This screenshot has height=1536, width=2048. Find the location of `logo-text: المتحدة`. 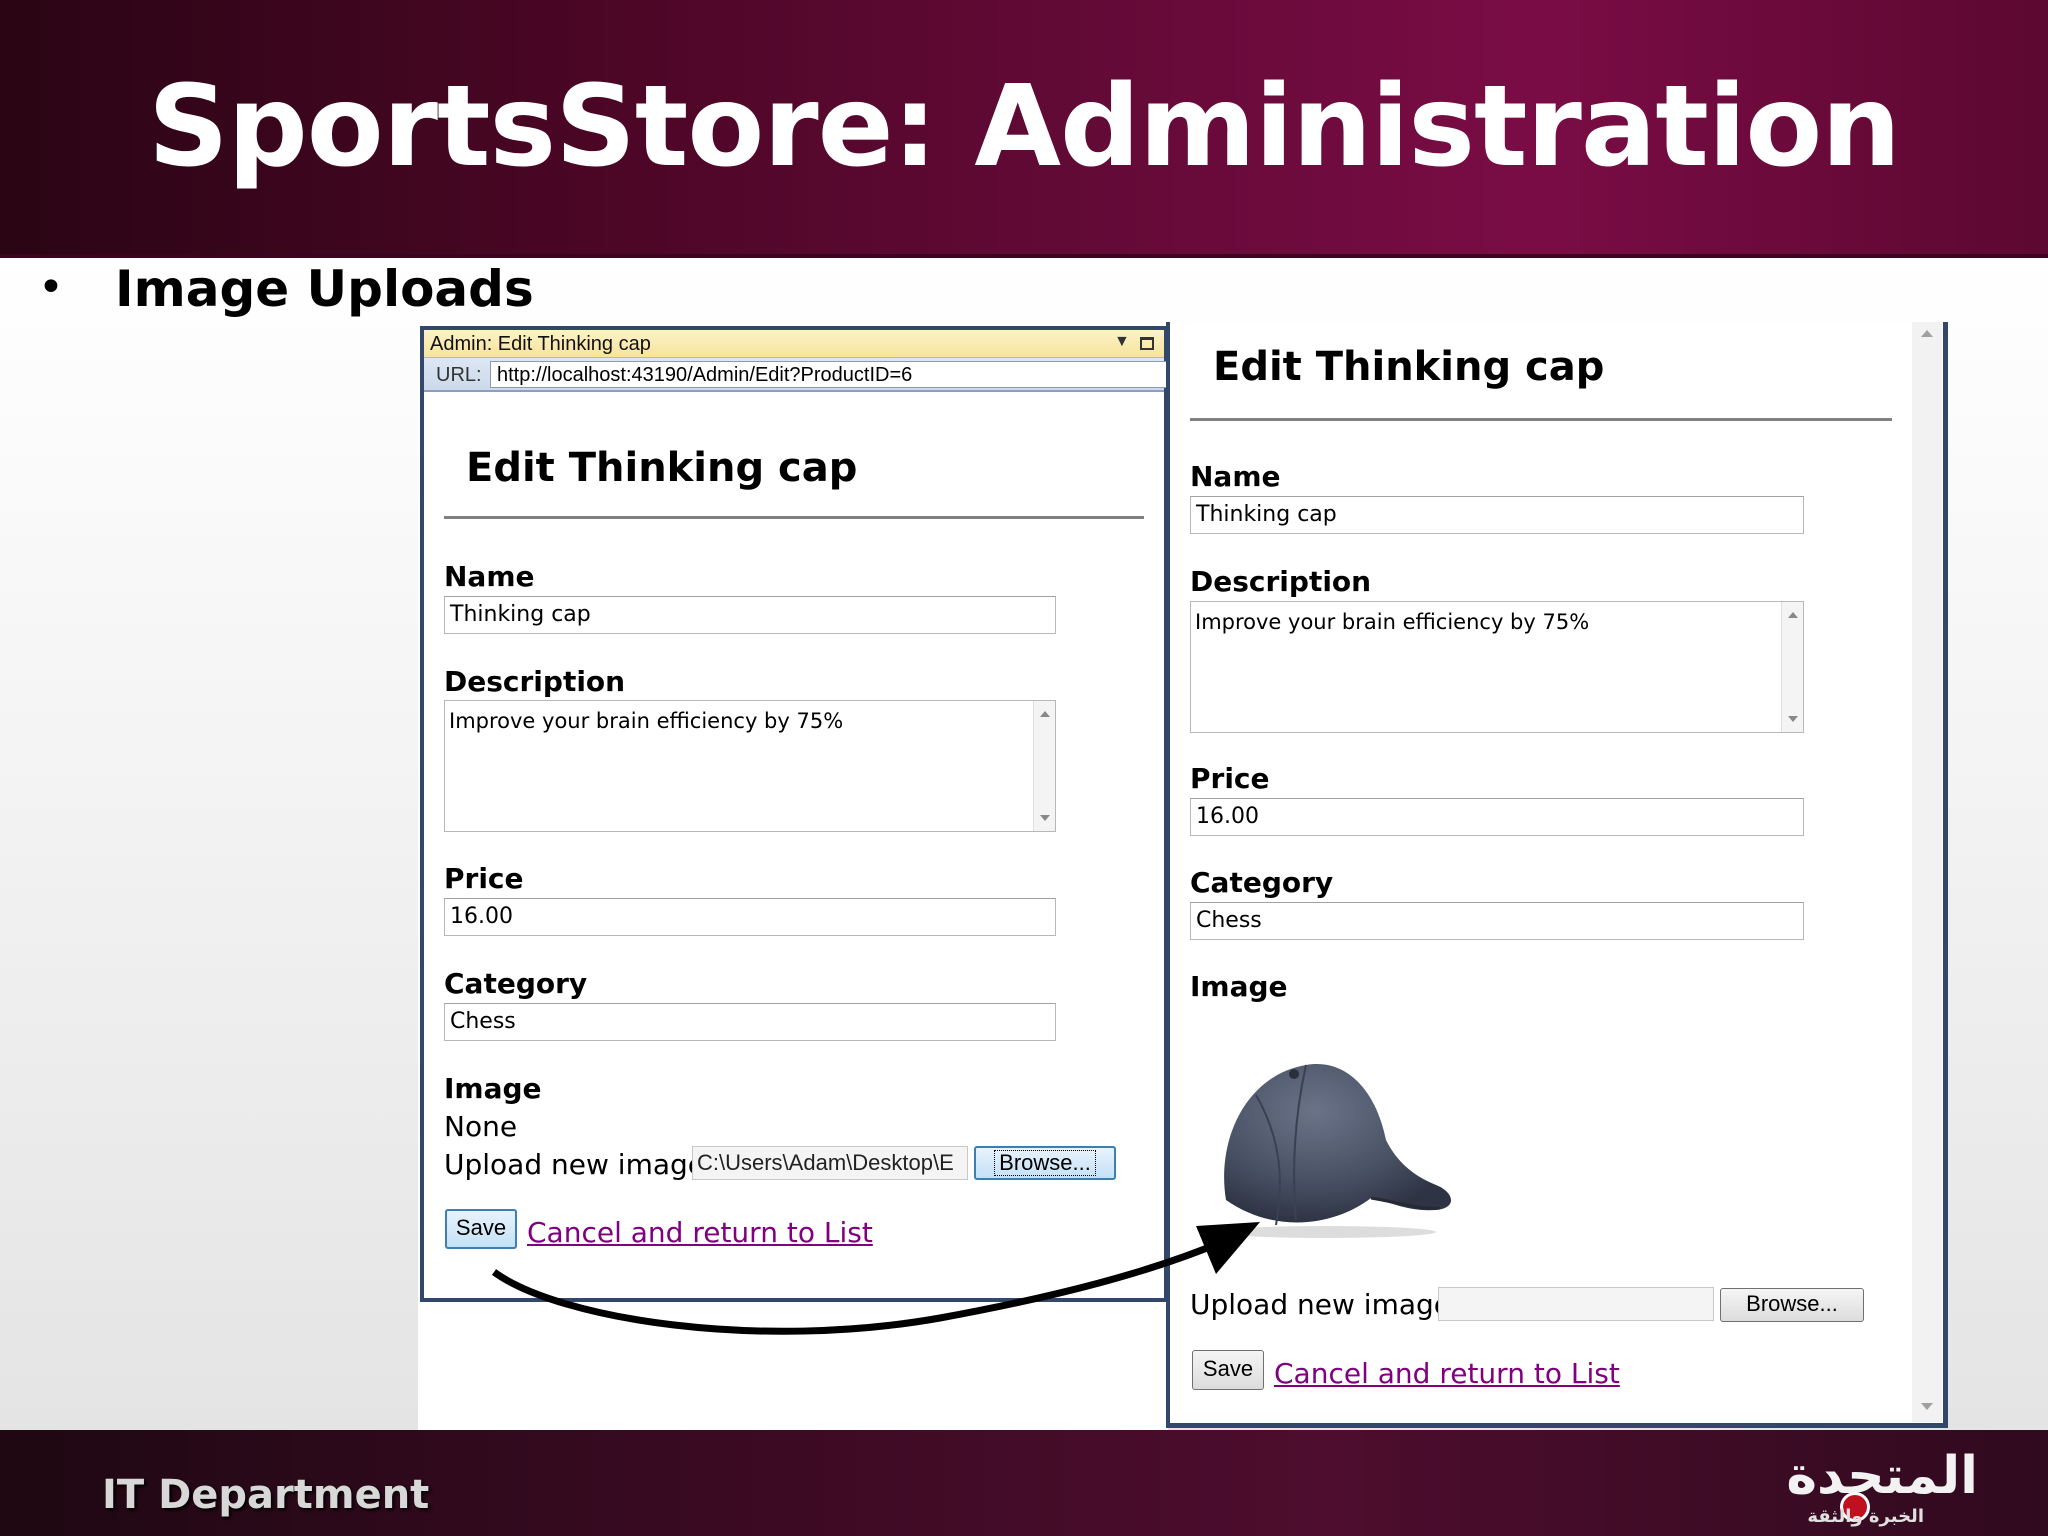

logo-text: المتحدة is located at coordinates (1882, 1476).